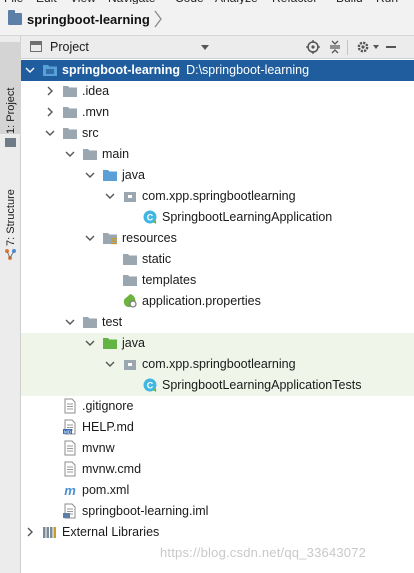 Image resolution: width=414 pixels, height=573 pixels. I want to click on tree-row: mvnw.cmd, so click(217, 469).